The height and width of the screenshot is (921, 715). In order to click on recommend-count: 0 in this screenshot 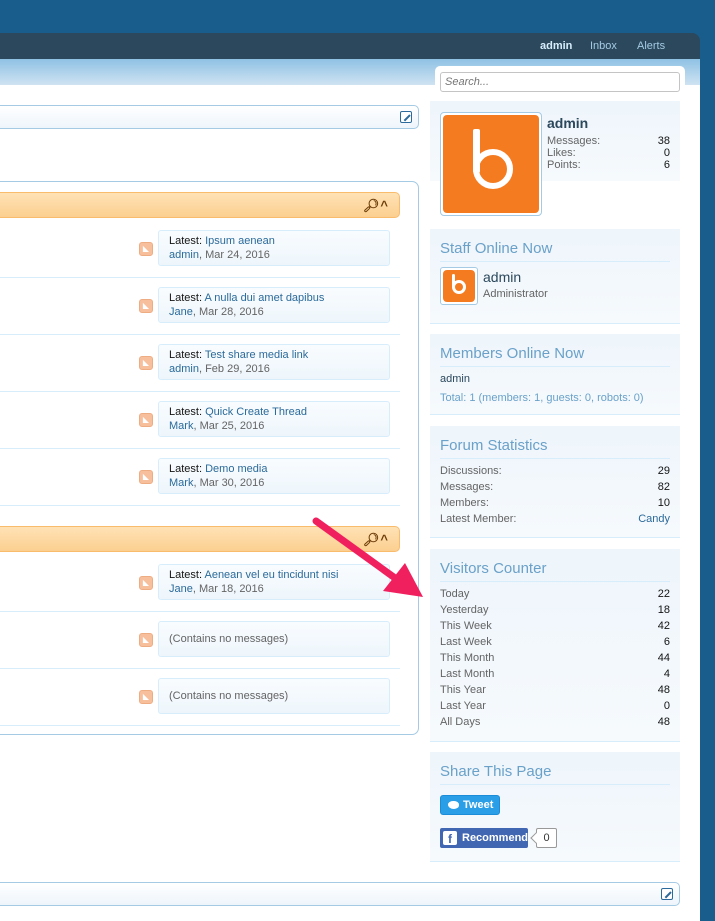, I will do `click(546, 838)`.